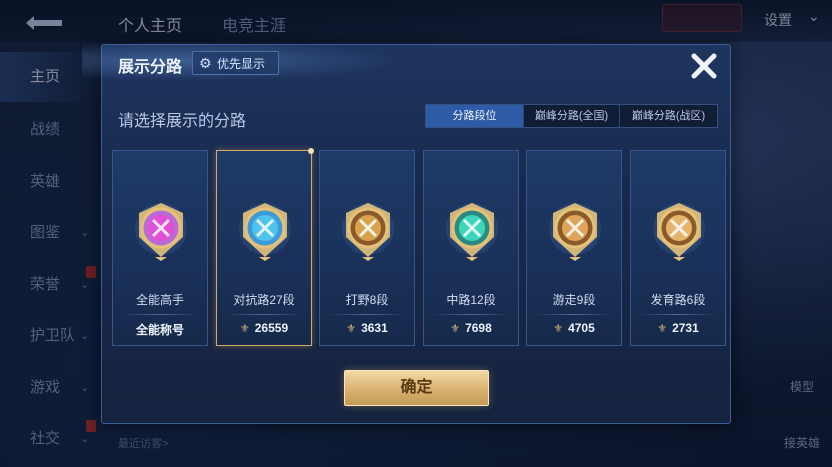 This screenshot has width=832, height=467. Describe the element at coordinates (271, 328) in the screenshot. I see `lane-stat-value: 26559` at that location.